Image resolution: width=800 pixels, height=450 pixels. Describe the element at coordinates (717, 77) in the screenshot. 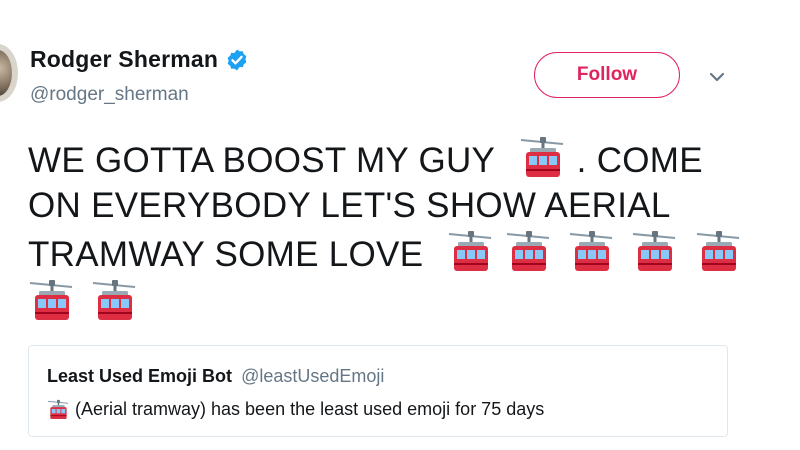

I see `chevron-down-icon` at that location.